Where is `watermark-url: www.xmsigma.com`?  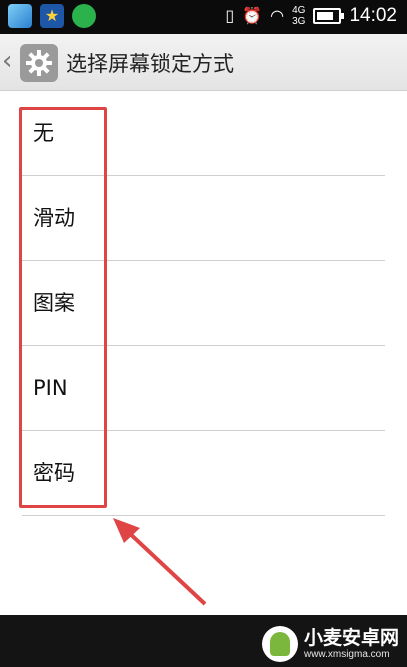 watermark-url: www.xmsigma.com is located at coordinates (346, 654).